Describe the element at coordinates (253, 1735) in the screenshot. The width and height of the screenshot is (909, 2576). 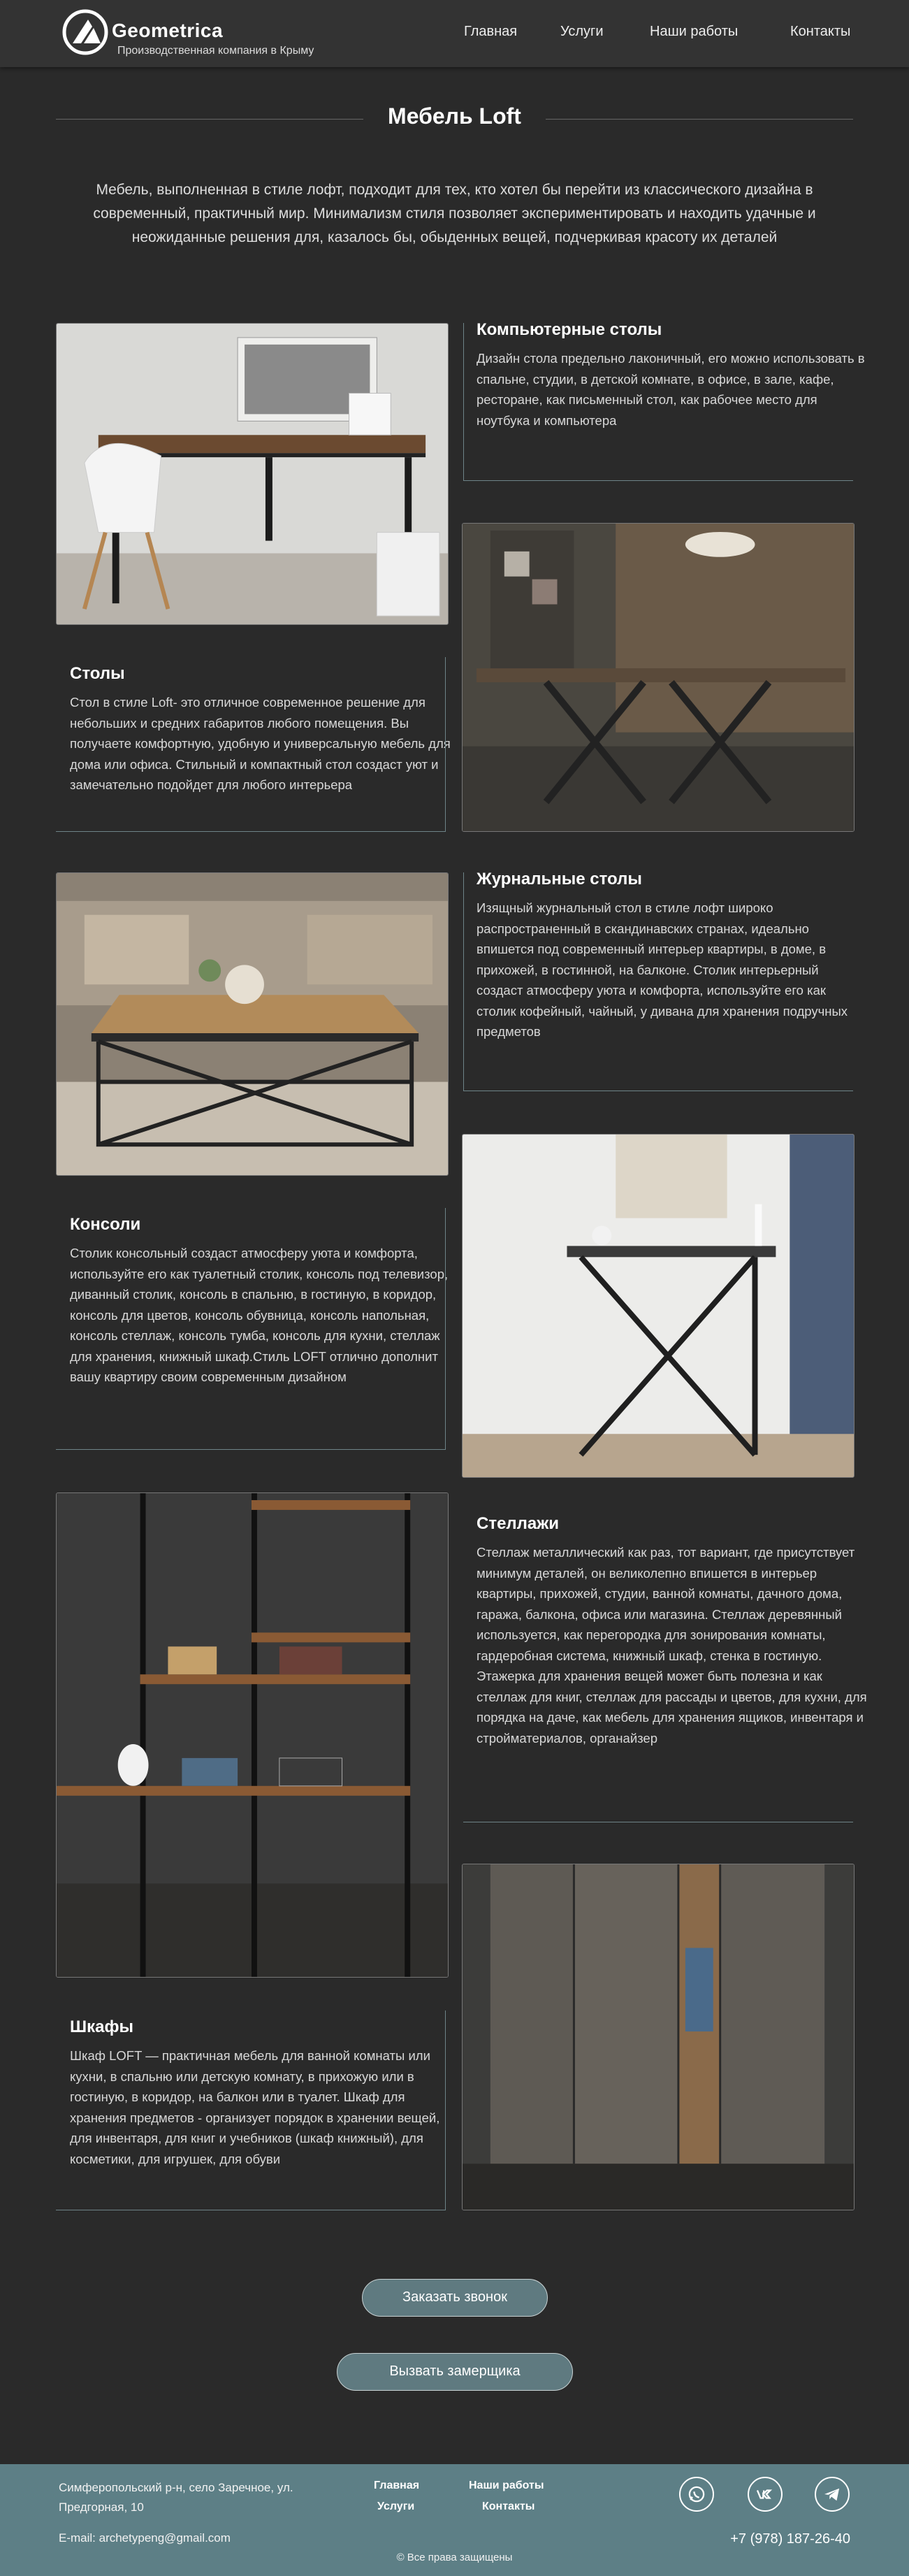
I see `shelving-photo` at that location.